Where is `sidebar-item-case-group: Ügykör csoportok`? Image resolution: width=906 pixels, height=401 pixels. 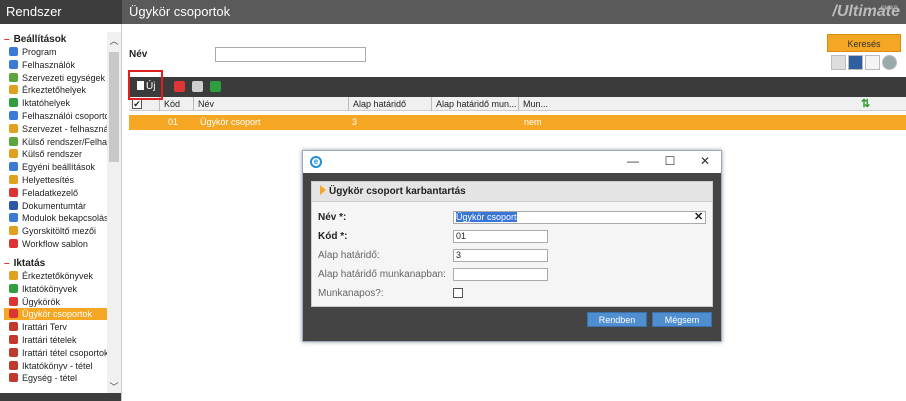 sidebar-item-case-group: Ügykör csoportok is located at coordinates (56, 314).